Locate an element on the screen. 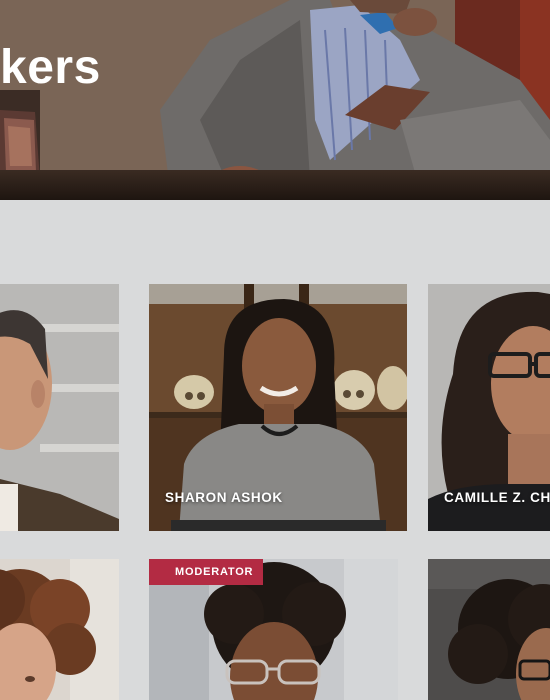  speaker-card: CAMILLE Z. CH is located at coordinates (489, 407).